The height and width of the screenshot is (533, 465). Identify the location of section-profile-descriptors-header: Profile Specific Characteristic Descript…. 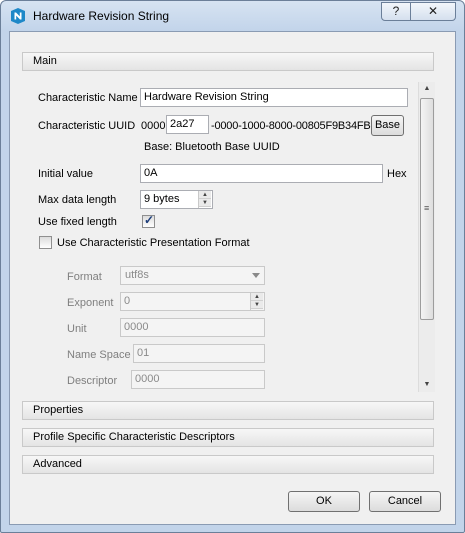
(228, 437).